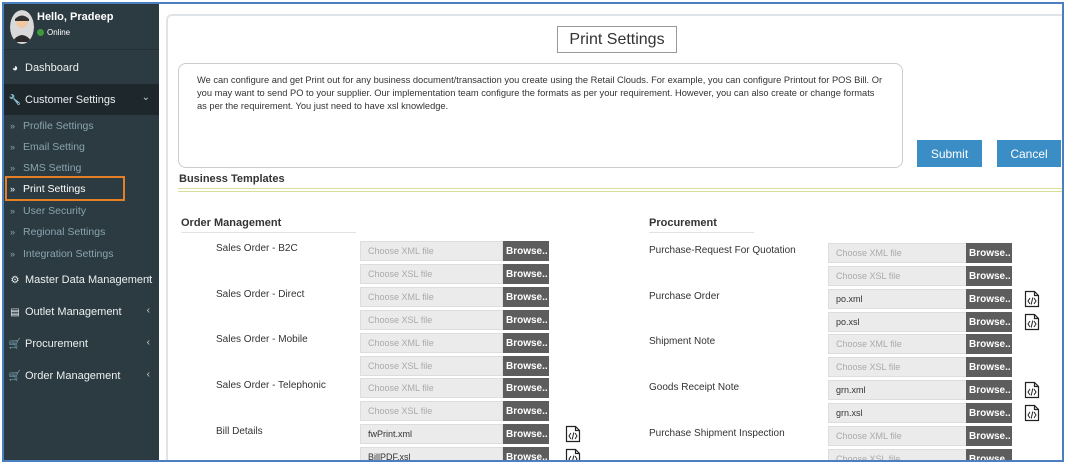  I want to click on template-label: Sales Order - B2C, so click(257, 248).